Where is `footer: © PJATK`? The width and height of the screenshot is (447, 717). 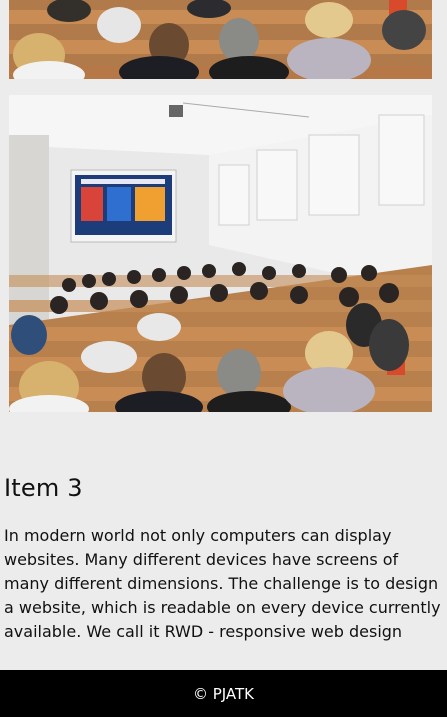 footer: © PJATK is located at coordinates (223, 693).